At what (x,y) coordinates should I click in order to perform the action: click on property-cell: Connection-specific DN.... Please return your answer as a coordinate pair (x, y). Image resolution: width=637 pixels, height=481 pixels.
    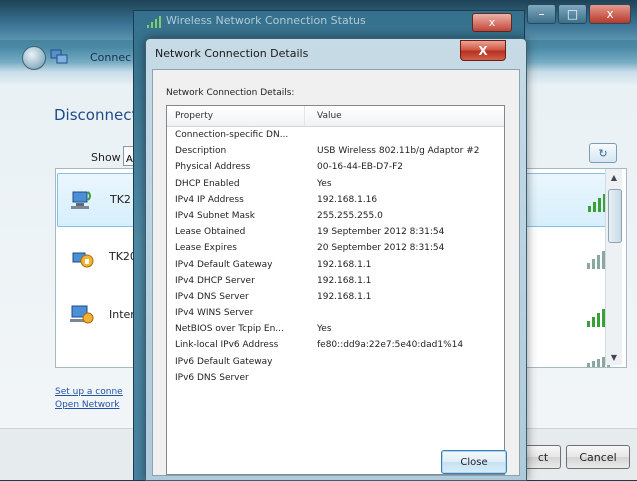
    Looking at the image, I should click on (232, 135).